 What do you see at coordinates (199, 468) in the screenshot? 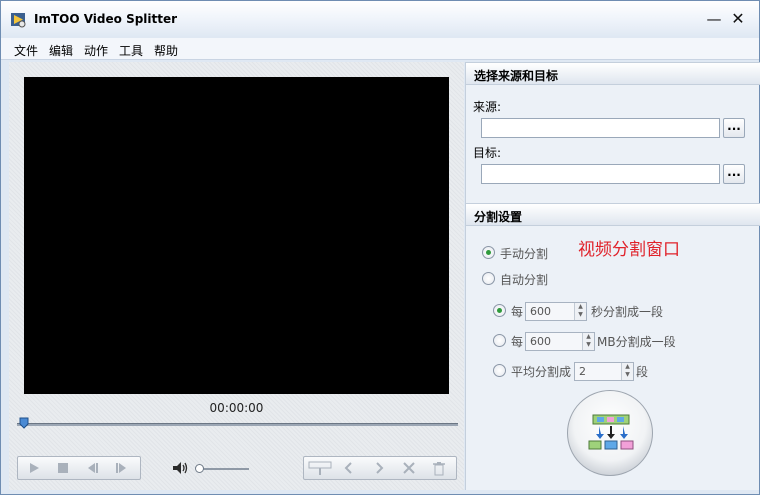
I see `volume-handle` at bounding box center [199, 468].